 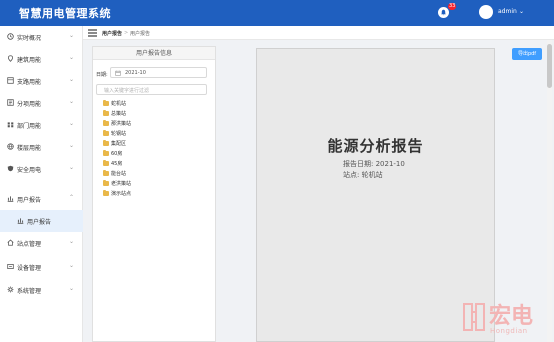 What do you see at coordinates (511, 316) in the screenshot?
I see `brand-name: 宏电` at bounding box center [511, 316].